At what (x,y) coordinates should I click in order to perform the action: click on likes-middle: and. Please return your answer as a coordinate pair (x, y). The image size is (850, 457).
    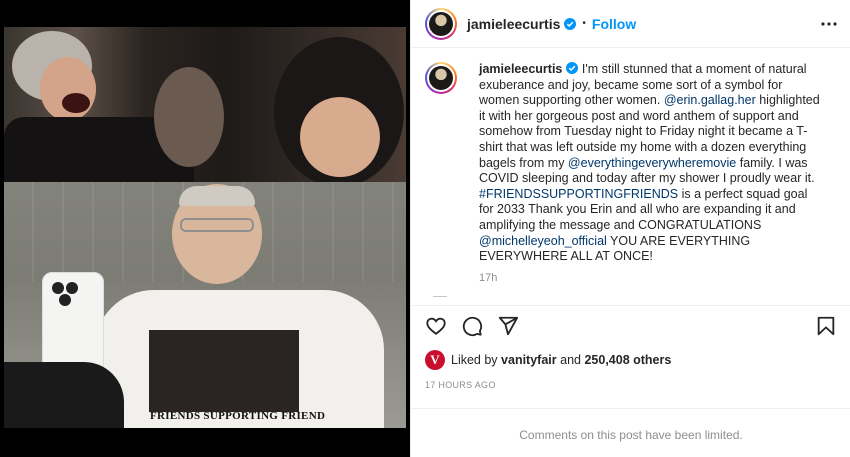
    Looking at the image, I should click on (570, 360).